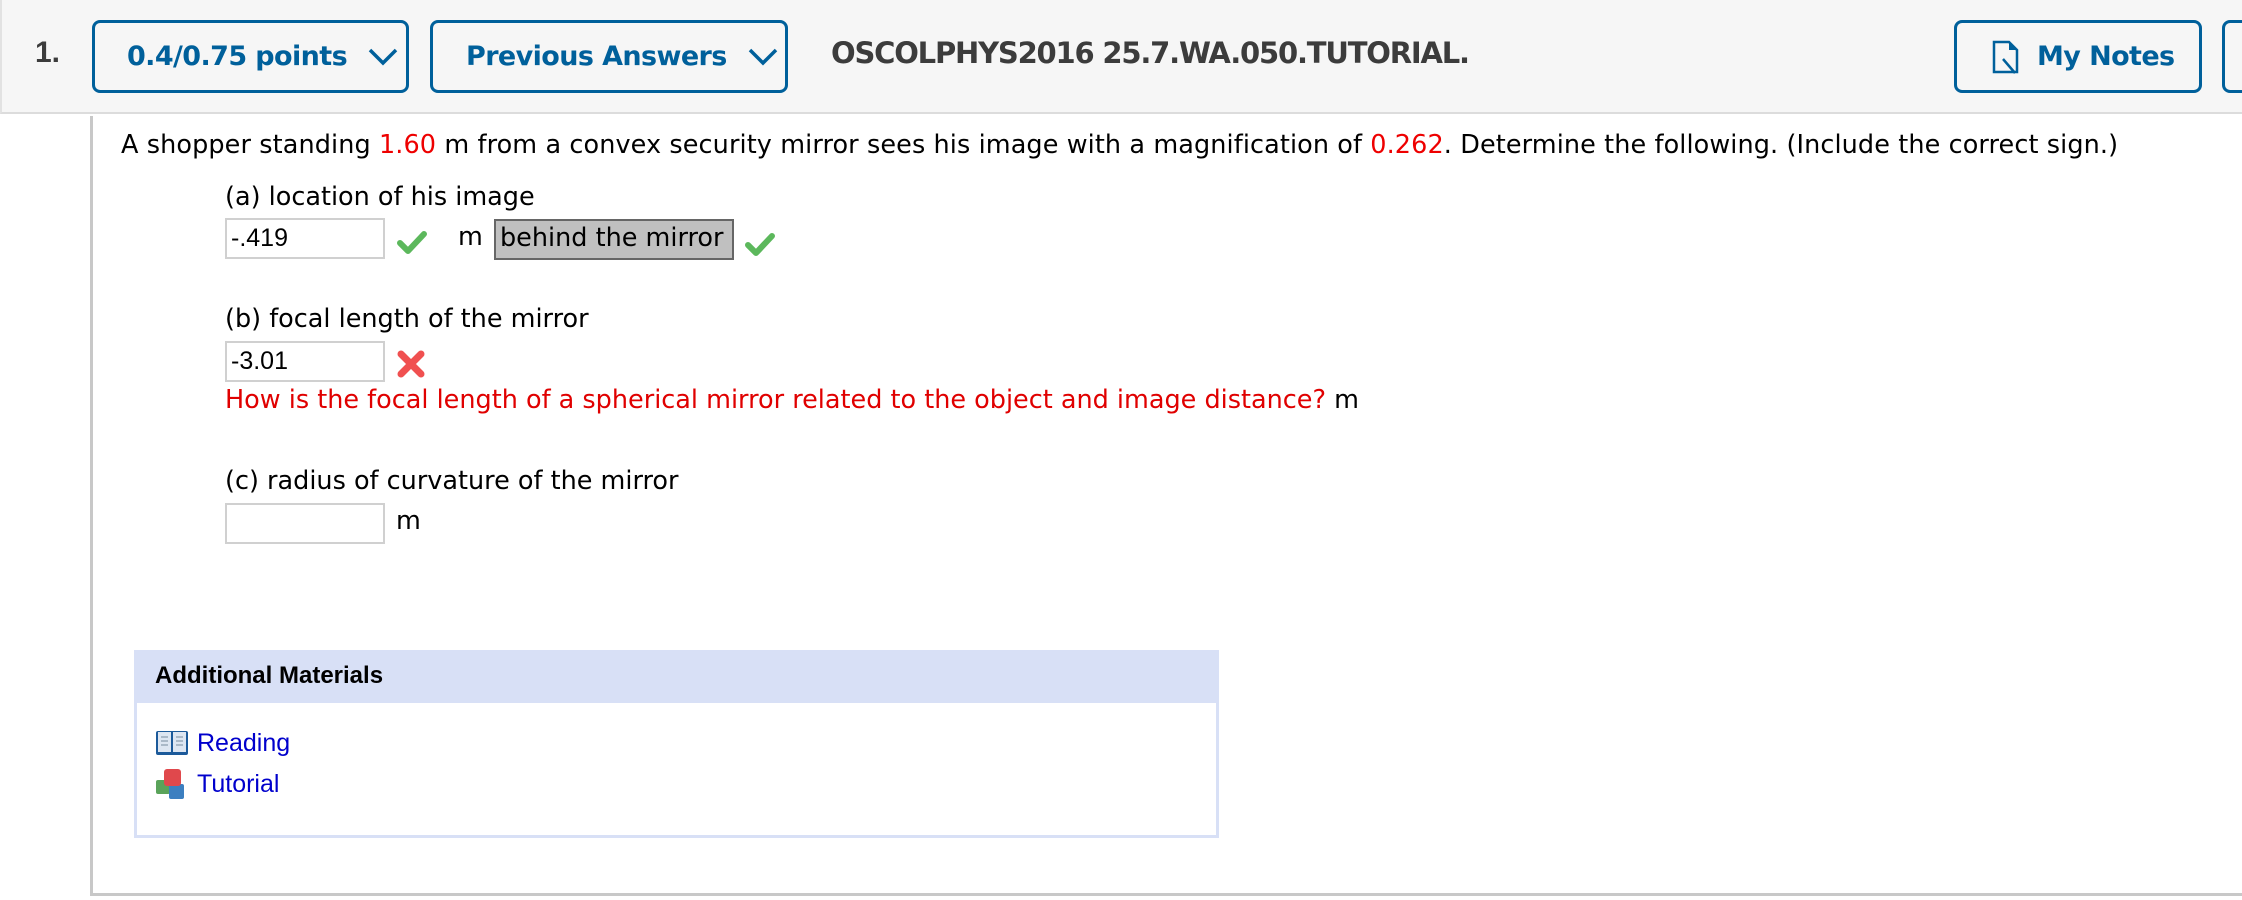 The image size is (2242, 900). Describe the element at coordinates (305, 361) in the screenshot. I see `part-b-answer-input` at that location.